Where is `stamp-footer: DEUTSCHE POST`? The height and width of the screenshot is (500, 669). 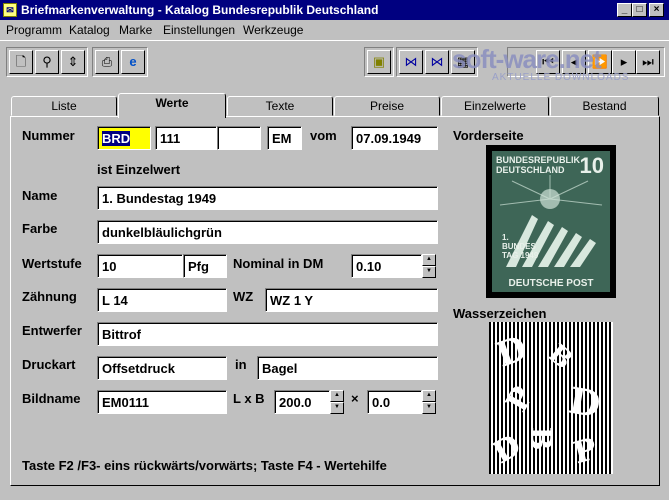 stamp-footer: DEUTSCHE POST is located at coordinates (551, 283).